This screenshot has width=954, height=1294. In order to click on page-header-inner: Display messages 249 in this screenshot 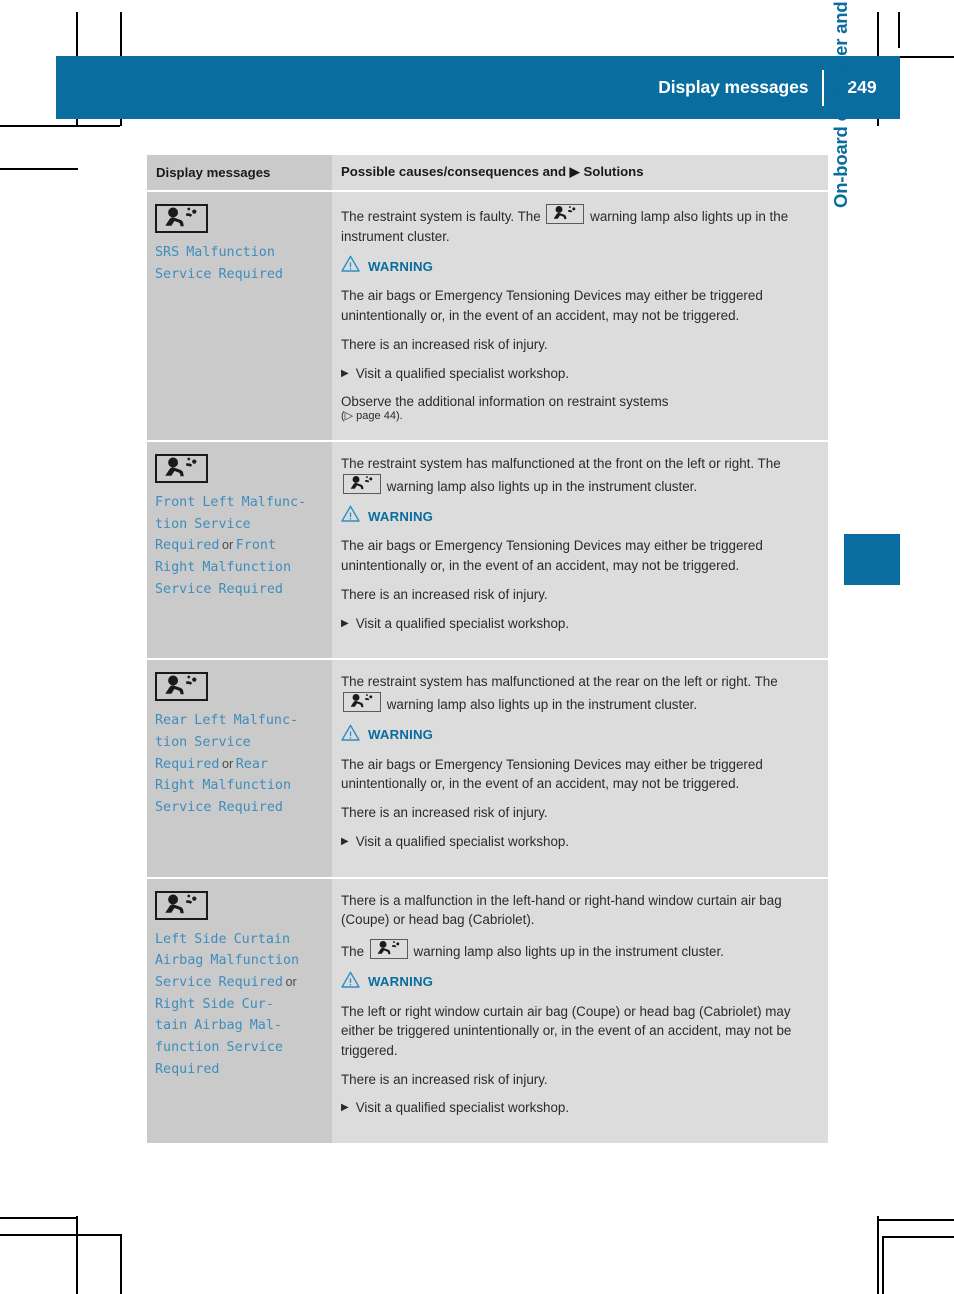, I will do `click(779, 87)`.